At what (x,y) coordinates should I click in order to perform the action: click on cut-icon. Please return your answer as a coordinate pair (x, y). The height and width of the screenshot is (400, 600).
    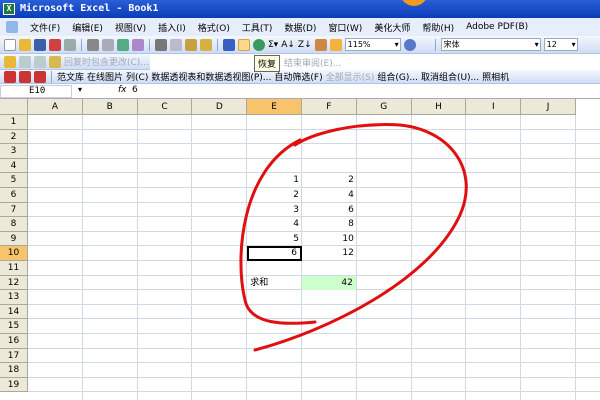
    Looking at the image, I should click on (161, 44).